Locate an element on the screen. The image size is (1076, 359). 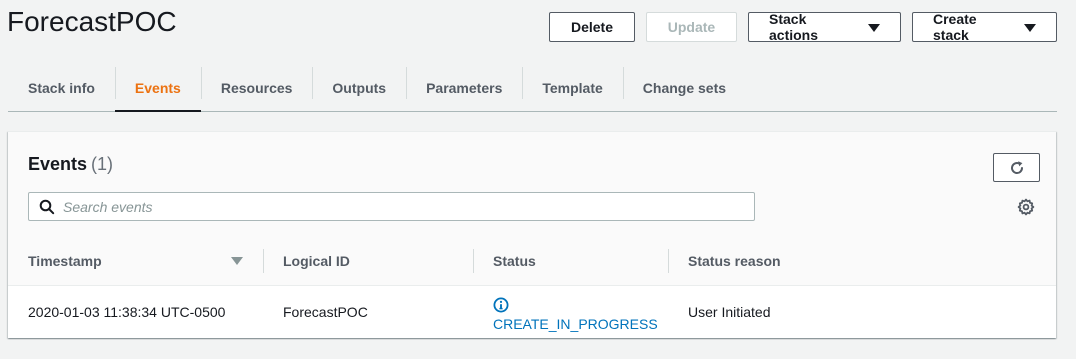
tab-label: Change sets is located at coordinates (684, 87).